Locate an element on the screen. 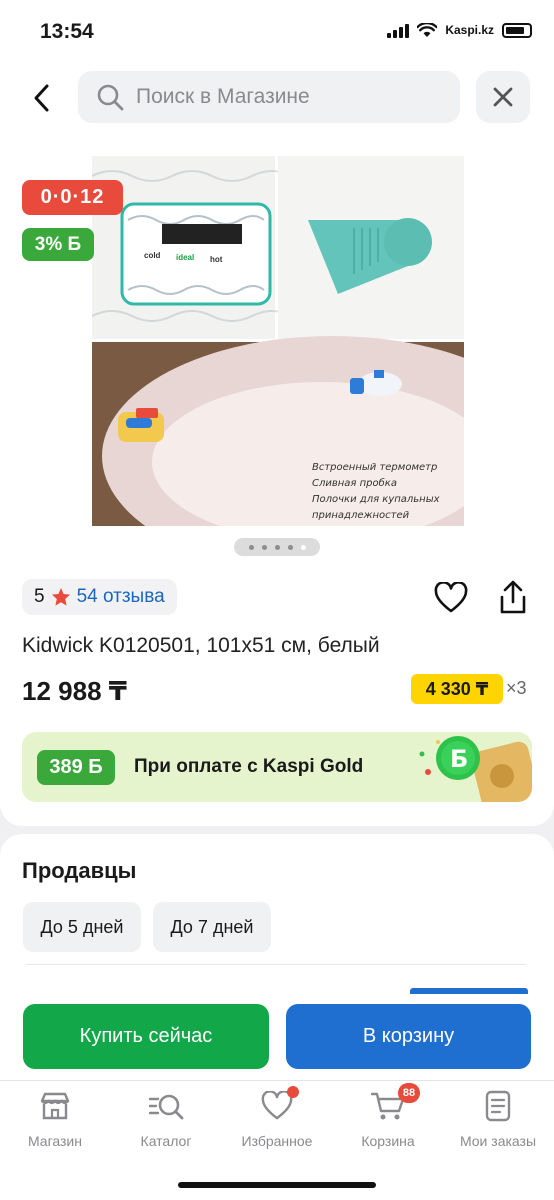 The height and width of the screenshot is (1200, 554). close-button is located at coordinates (503, 97).